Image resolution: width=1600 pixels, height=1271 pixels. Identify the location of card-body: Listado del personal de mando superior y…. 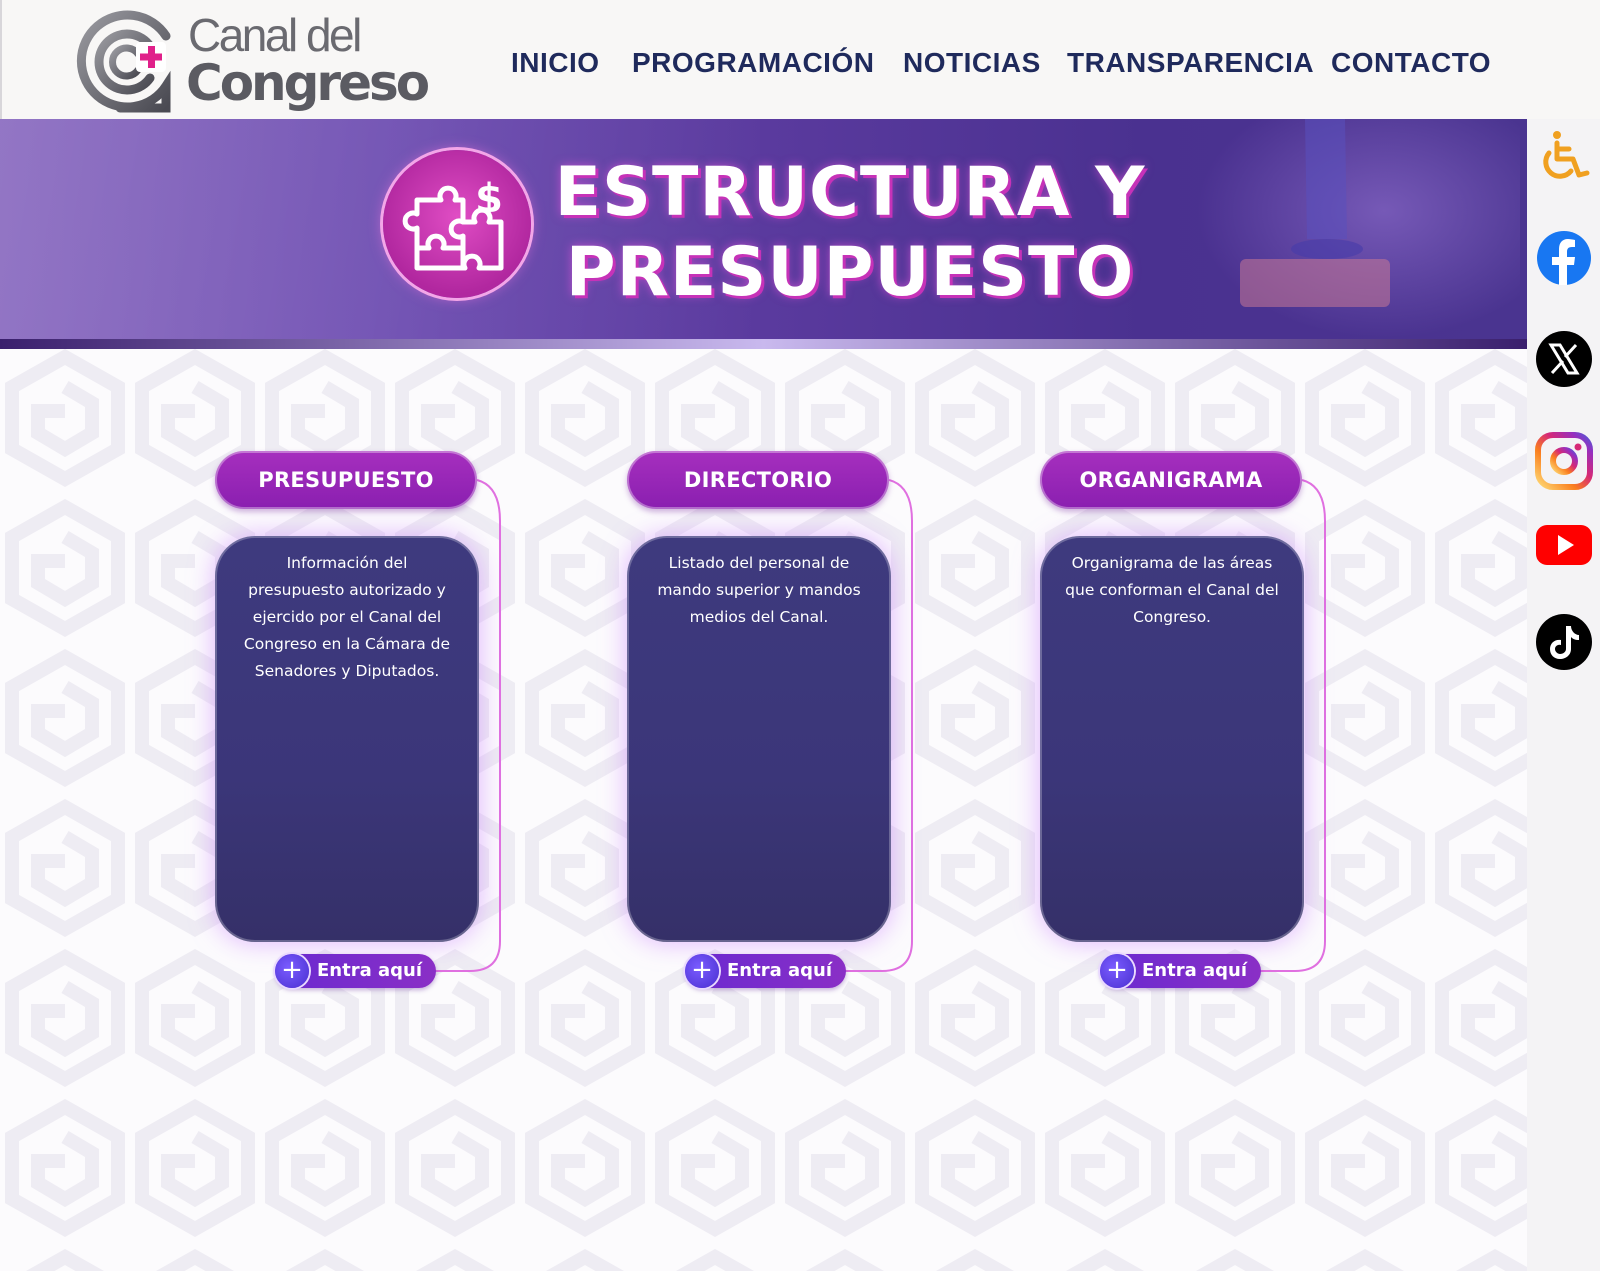
(759, 739).